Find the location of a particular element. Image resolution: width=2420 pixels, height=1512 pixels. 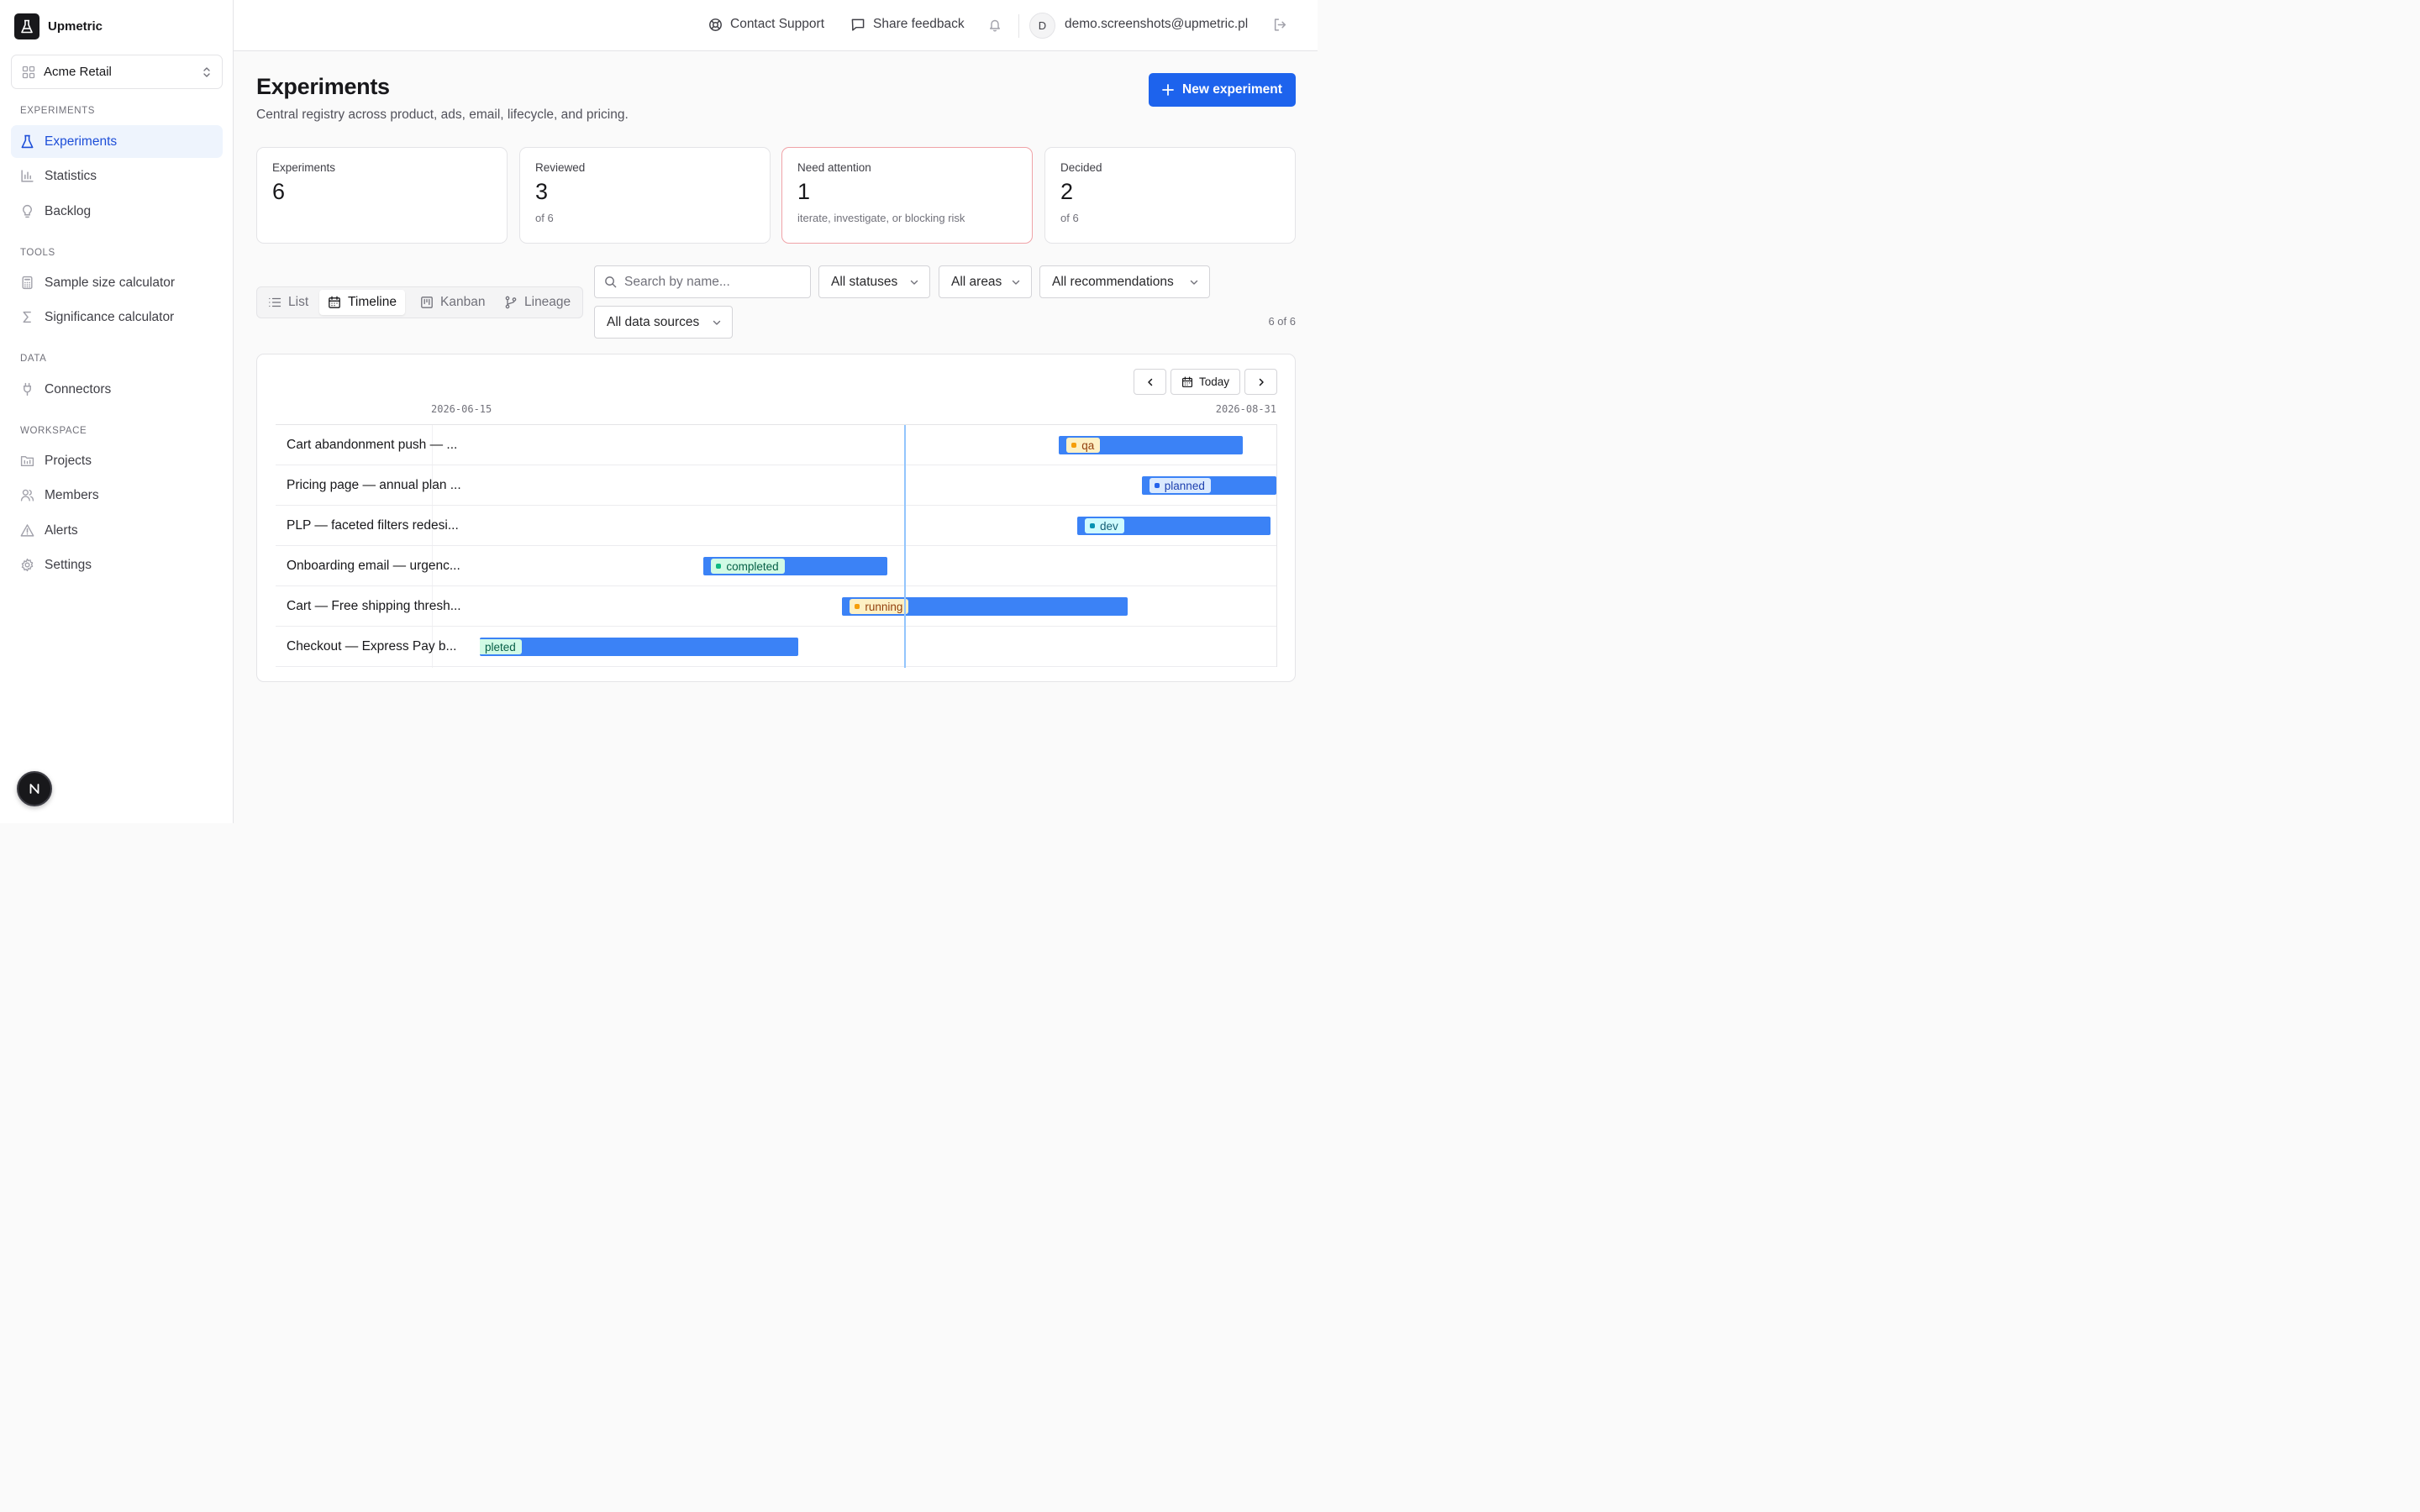

data-source-filter-select: All data sources is located at coordinates (663, 322).